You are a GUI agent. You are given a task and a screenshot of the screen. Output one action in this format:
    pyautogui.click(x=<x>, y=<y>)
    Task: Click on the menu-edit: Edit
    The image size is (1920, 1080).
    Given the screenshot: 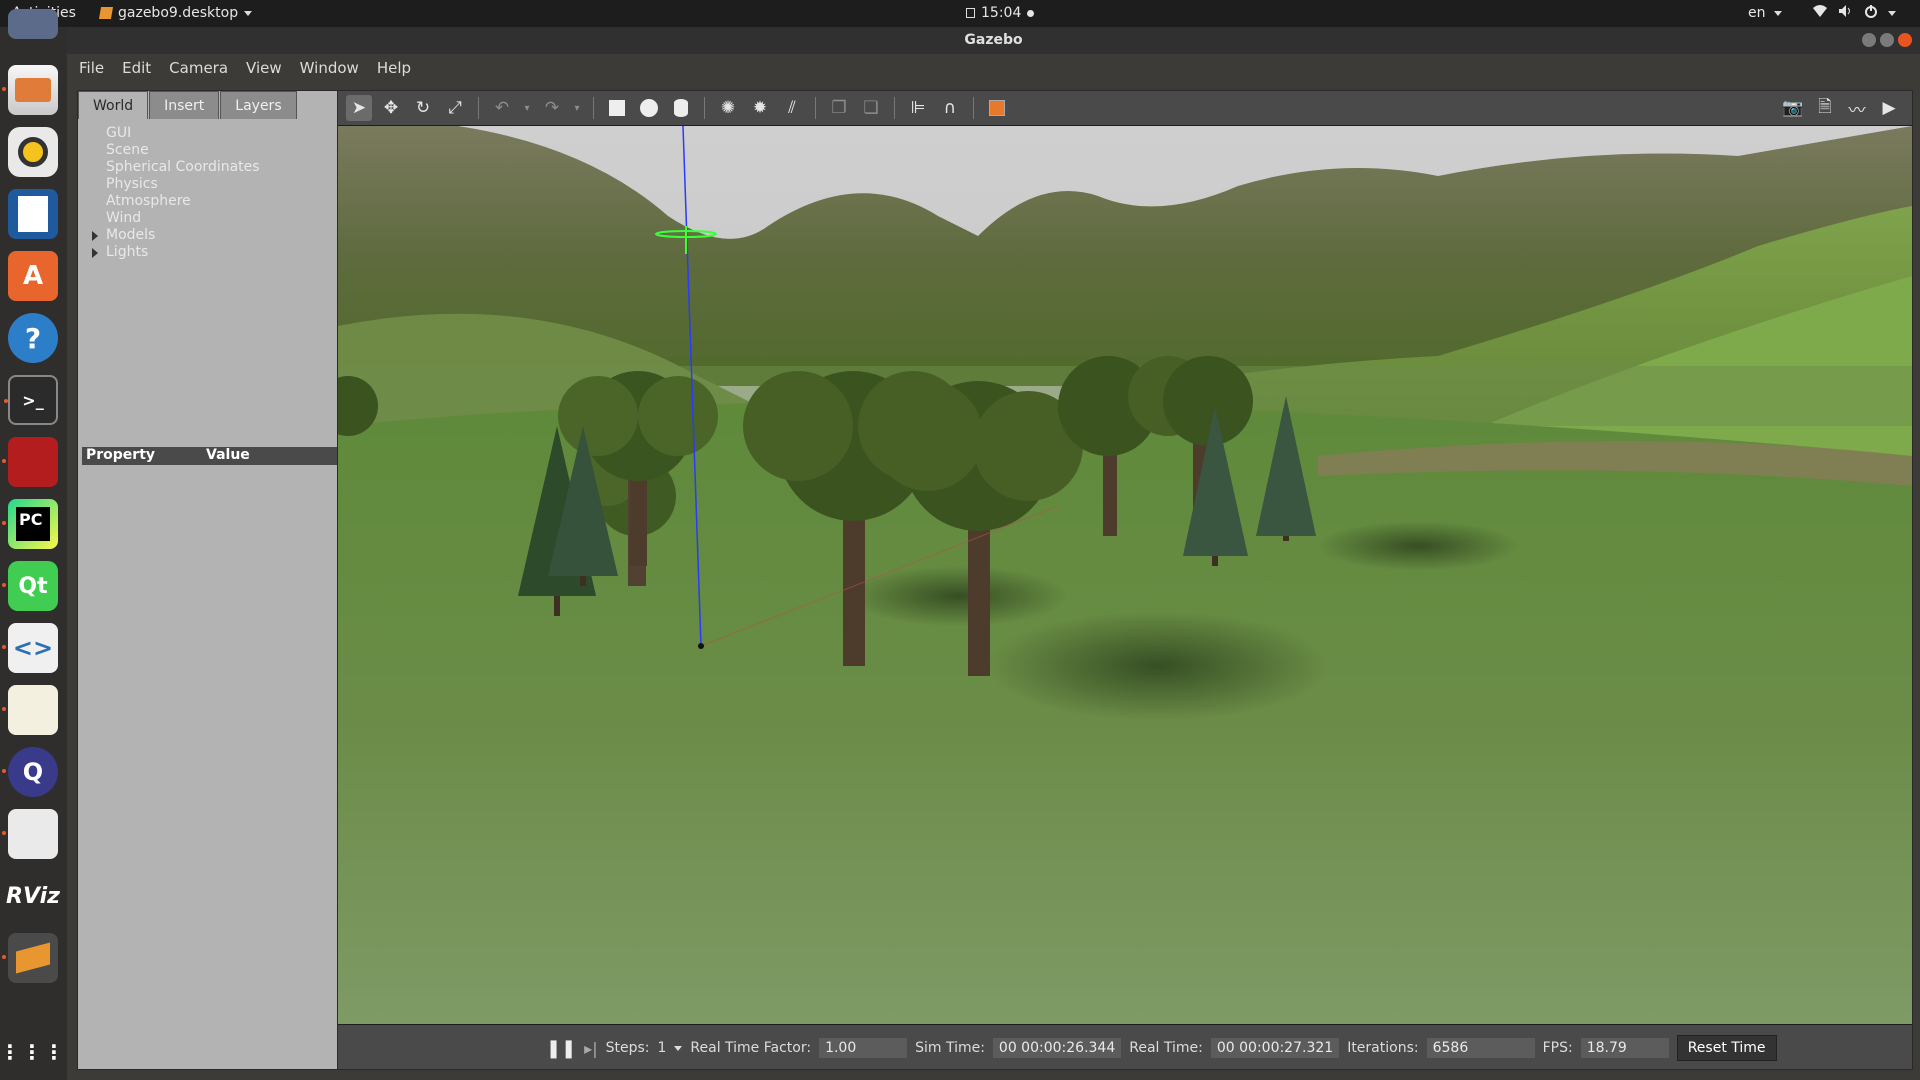 What is the action you would take?
    pyautogui.click(x=136, y=68)
    